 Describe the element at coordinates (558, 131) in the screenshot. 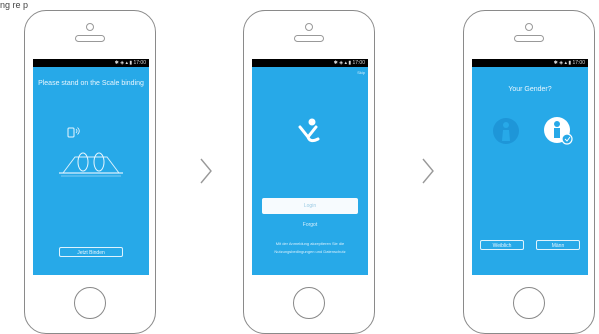

I see `male-gender-icon` at that location.